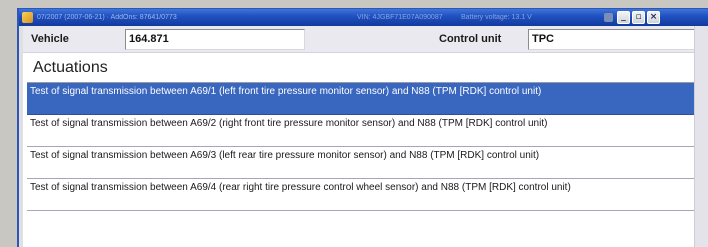 This screenshot has width=708, height=247. What do you see at coordinates (623, 17) in the screenshot?
I see `minimize-button: _` at bounding box center [623, 17].